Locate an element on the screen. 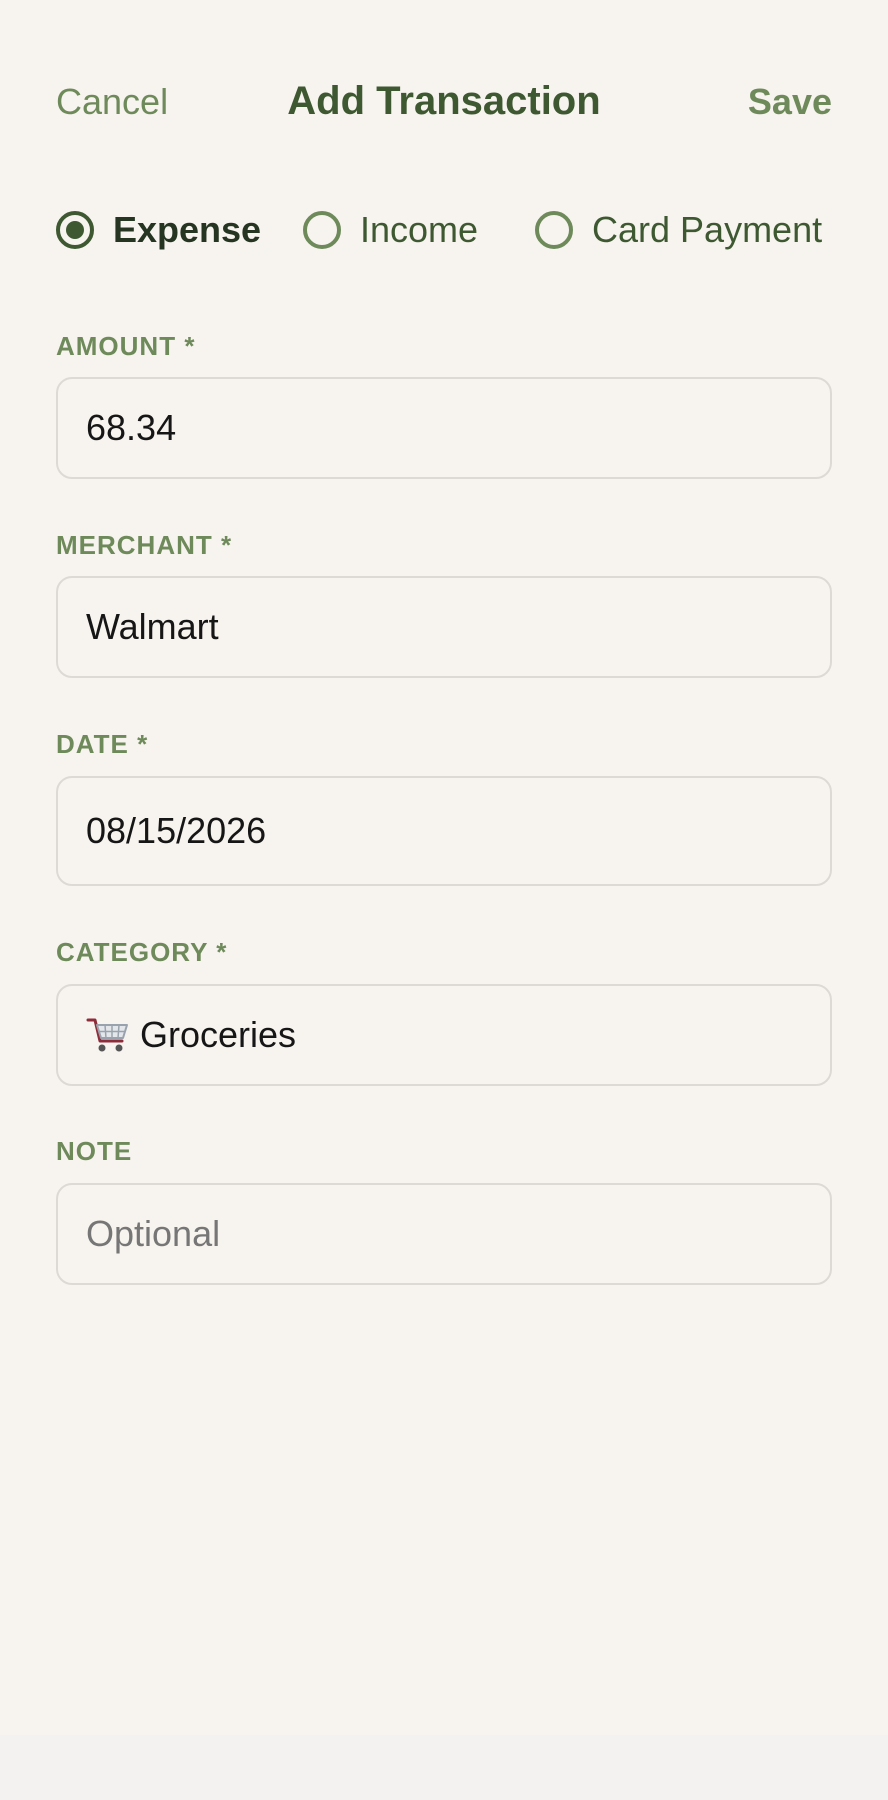 The height and width of the screenshot is (1800, 888). type-option-card-payment: Card Payment is located at coordinates (678, 230).